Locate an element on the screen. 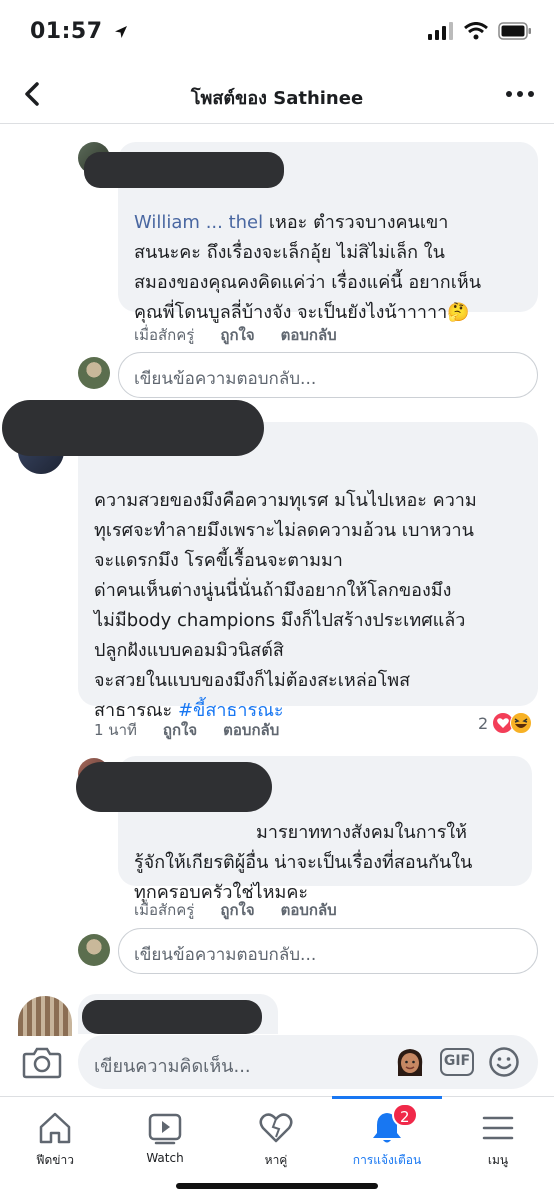 This screenshot has height=1200, width=554. avatar-sticker-button is located at coordinates (410, 1062).